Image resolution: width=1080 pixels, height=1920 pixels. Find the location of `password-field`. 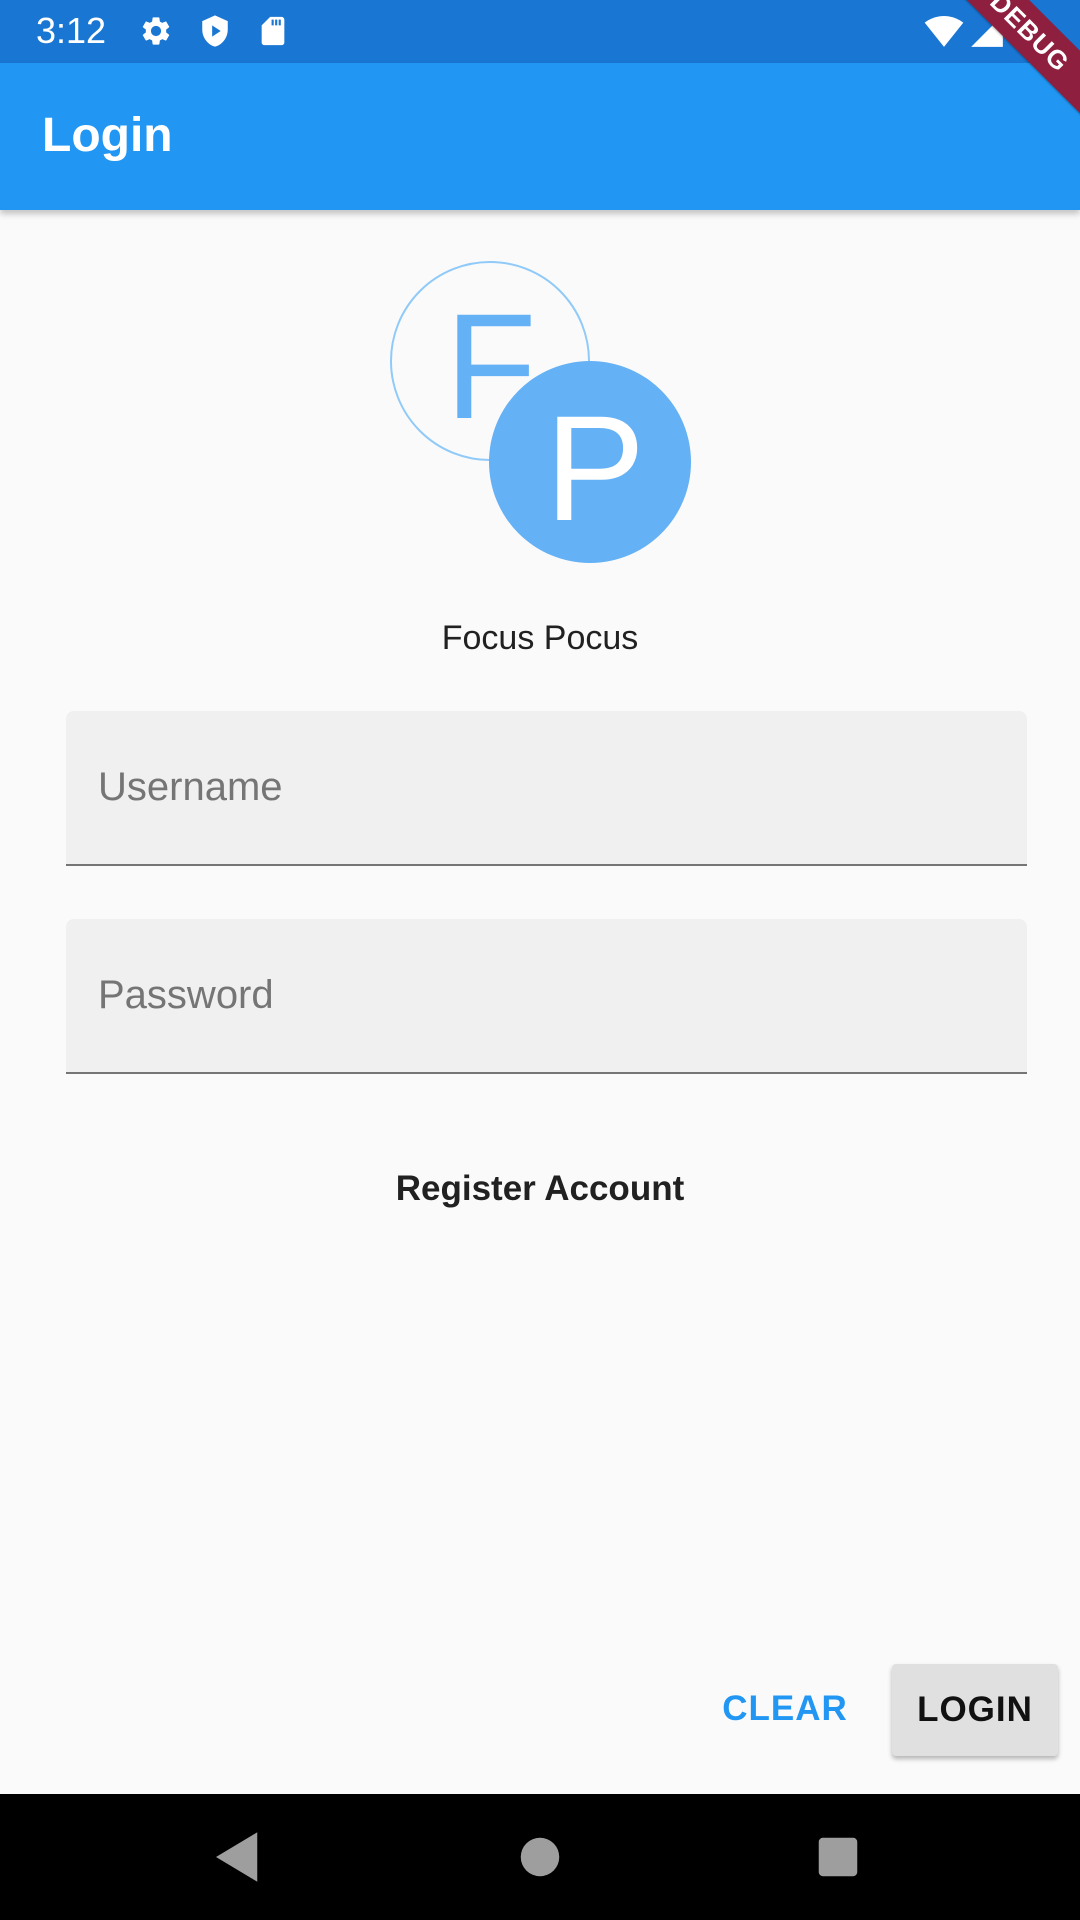

password-field is located at coordinates (546, 996).